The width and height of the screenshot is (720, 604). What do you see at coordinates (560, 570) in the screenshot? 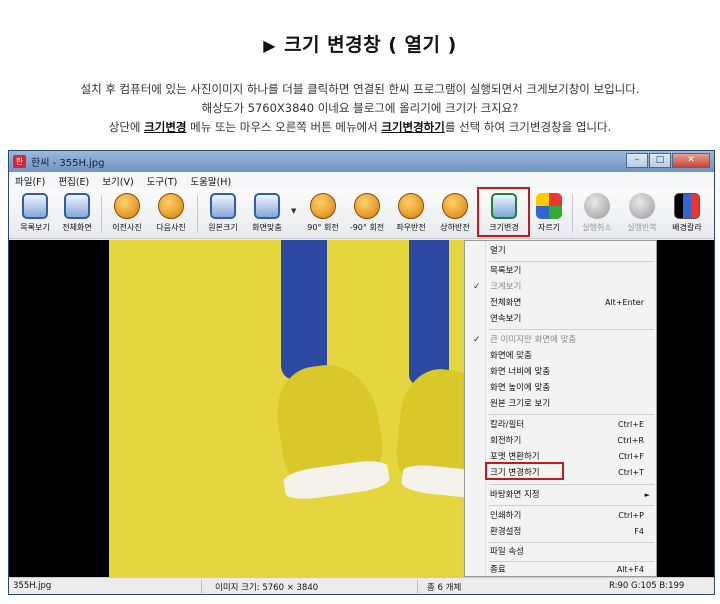
I see `context-item-exit: 종료 Alt+F4` at bounding box center [560, 570].